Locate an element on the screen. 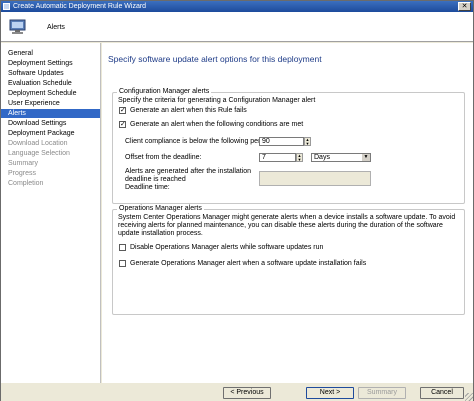  deadline-time-field is located at coordinates (315, 178).